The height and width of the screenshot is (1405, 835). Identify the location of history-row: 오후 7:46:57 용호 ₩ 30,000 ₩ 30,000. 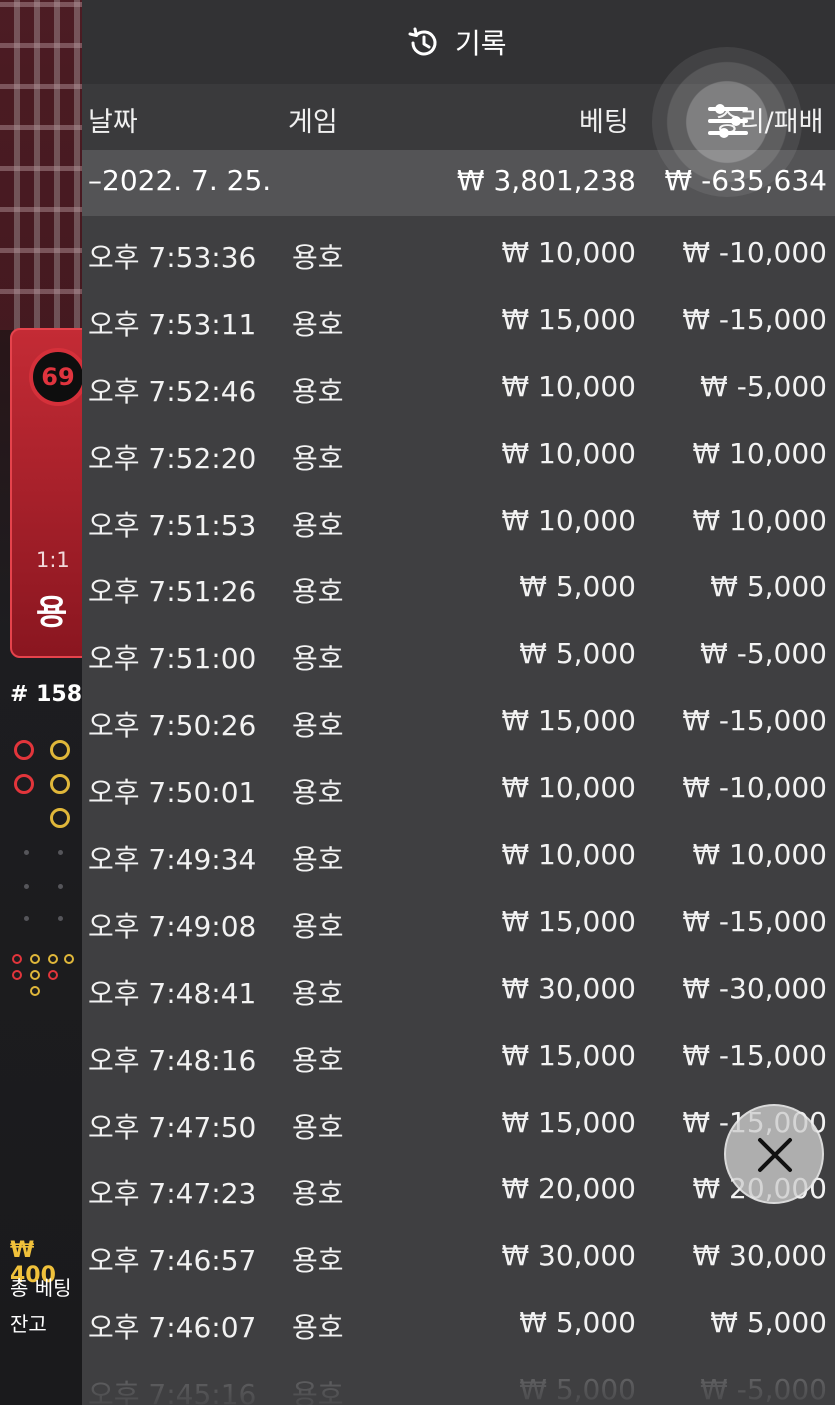
(458, 1258).